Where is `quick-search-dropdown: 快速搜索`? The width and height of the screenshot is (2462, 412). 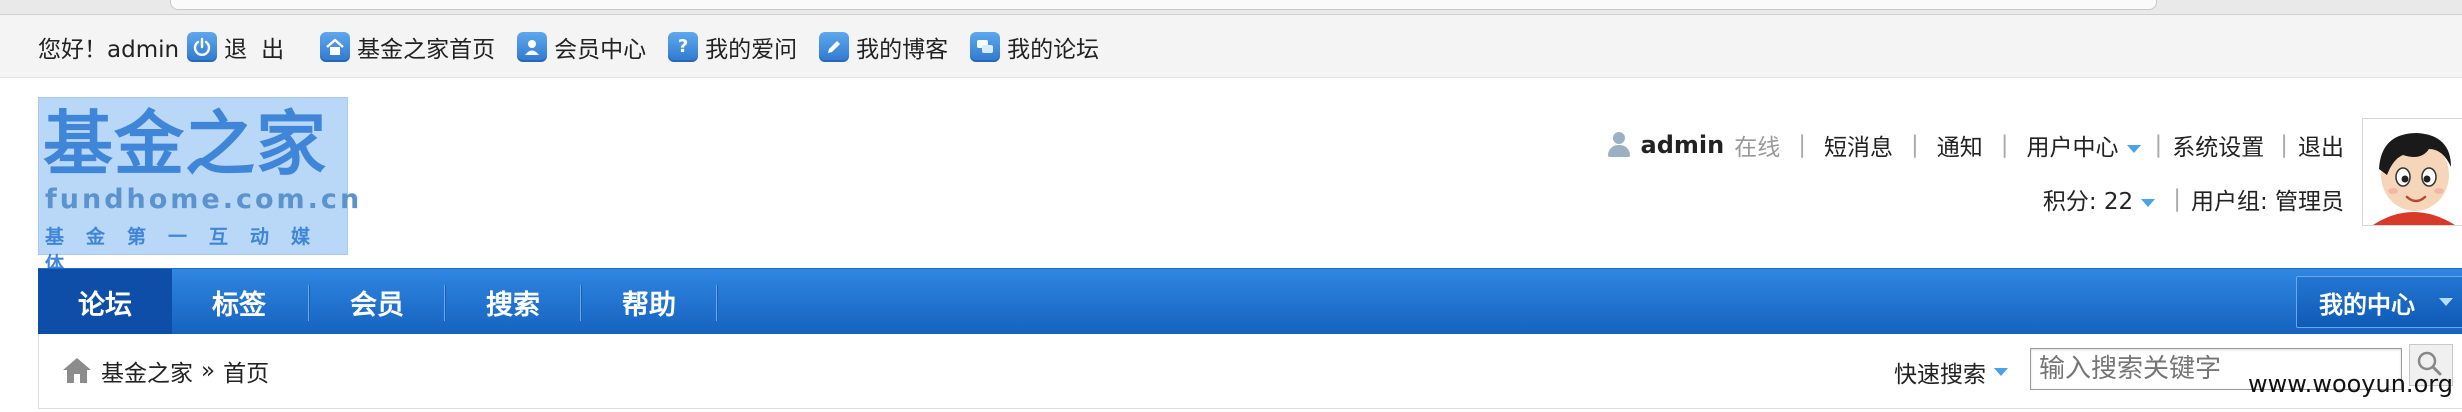
quick-search-dropdown: 快速搜索 is located at coordinates (1951, 372).